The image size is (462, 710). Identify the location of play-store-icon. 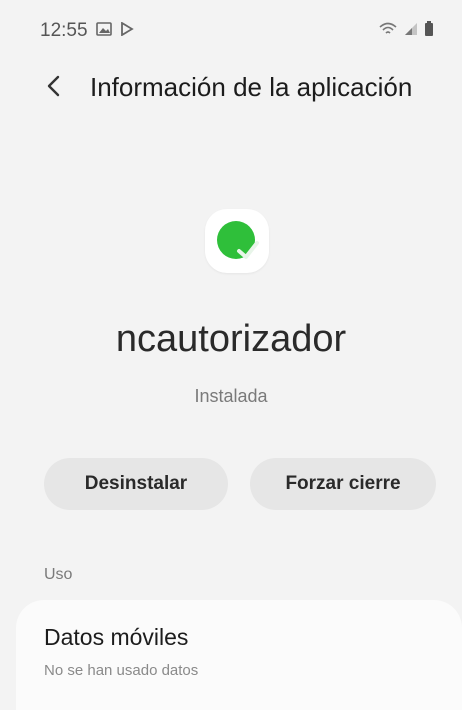
(127, 31).